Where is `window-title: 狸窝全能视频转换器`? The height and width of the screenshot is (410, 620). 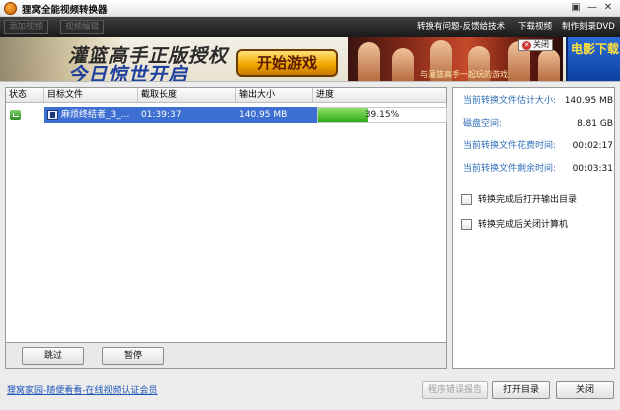 window-title: 狸窝全能视频转换器 is located at coordinates (65, 10).